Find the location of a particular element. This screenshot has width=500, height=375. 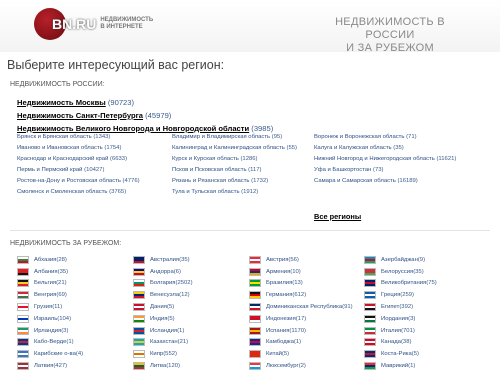

country-link: Китай is located at coordinates (274, 354).